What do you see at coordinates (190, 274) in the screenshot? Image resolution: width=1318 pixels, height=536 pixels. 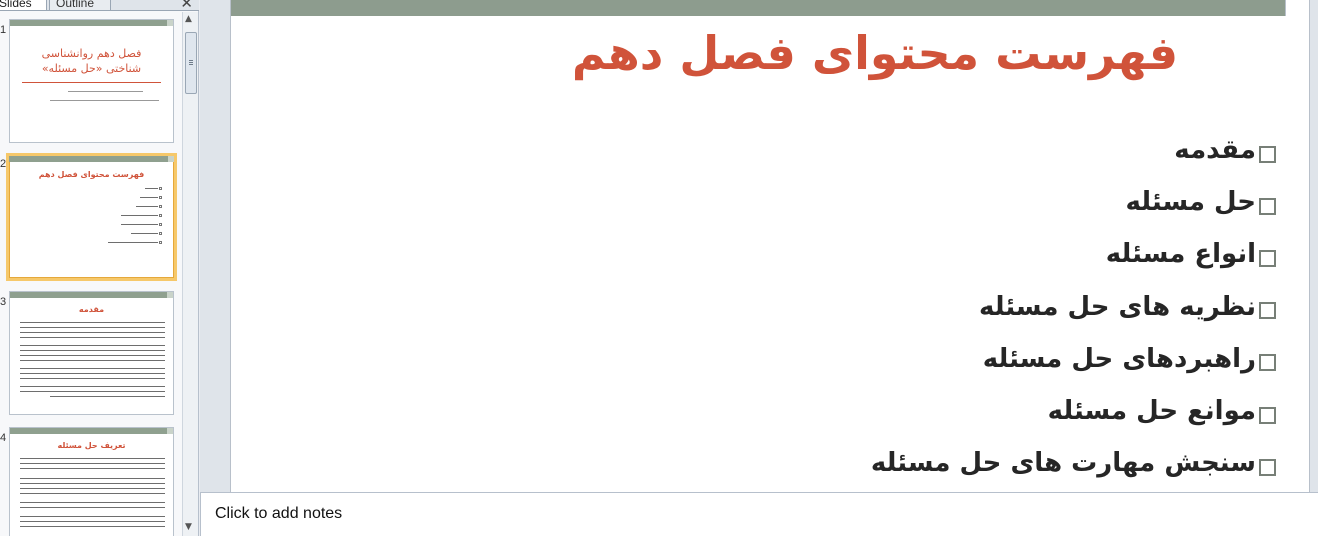 I see `thumbnail-scrollbar: ▲ ▼` at bounding box center [190, 274].